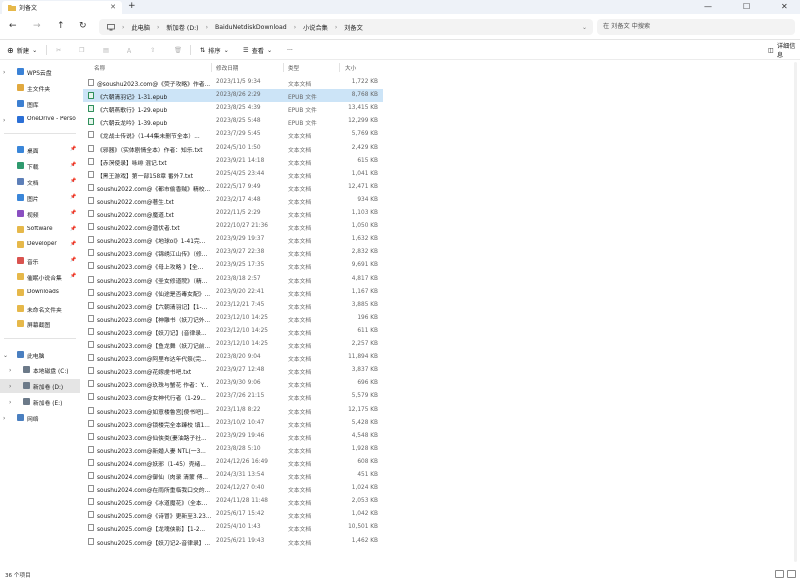  Describe the element at coordinates (779, 574) in the screenshot. I see `details-view-icon` at that location.